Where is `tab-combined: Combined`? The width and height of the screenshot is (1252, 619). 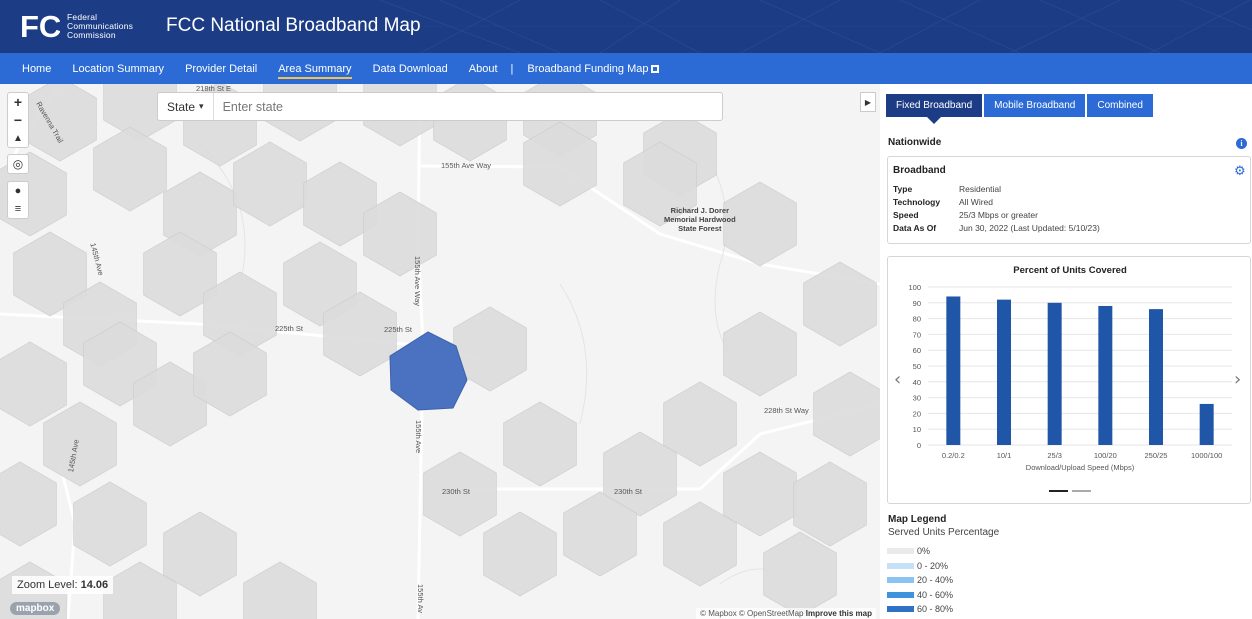
tab-combined: Combined is located at coordinates (1120, 105).